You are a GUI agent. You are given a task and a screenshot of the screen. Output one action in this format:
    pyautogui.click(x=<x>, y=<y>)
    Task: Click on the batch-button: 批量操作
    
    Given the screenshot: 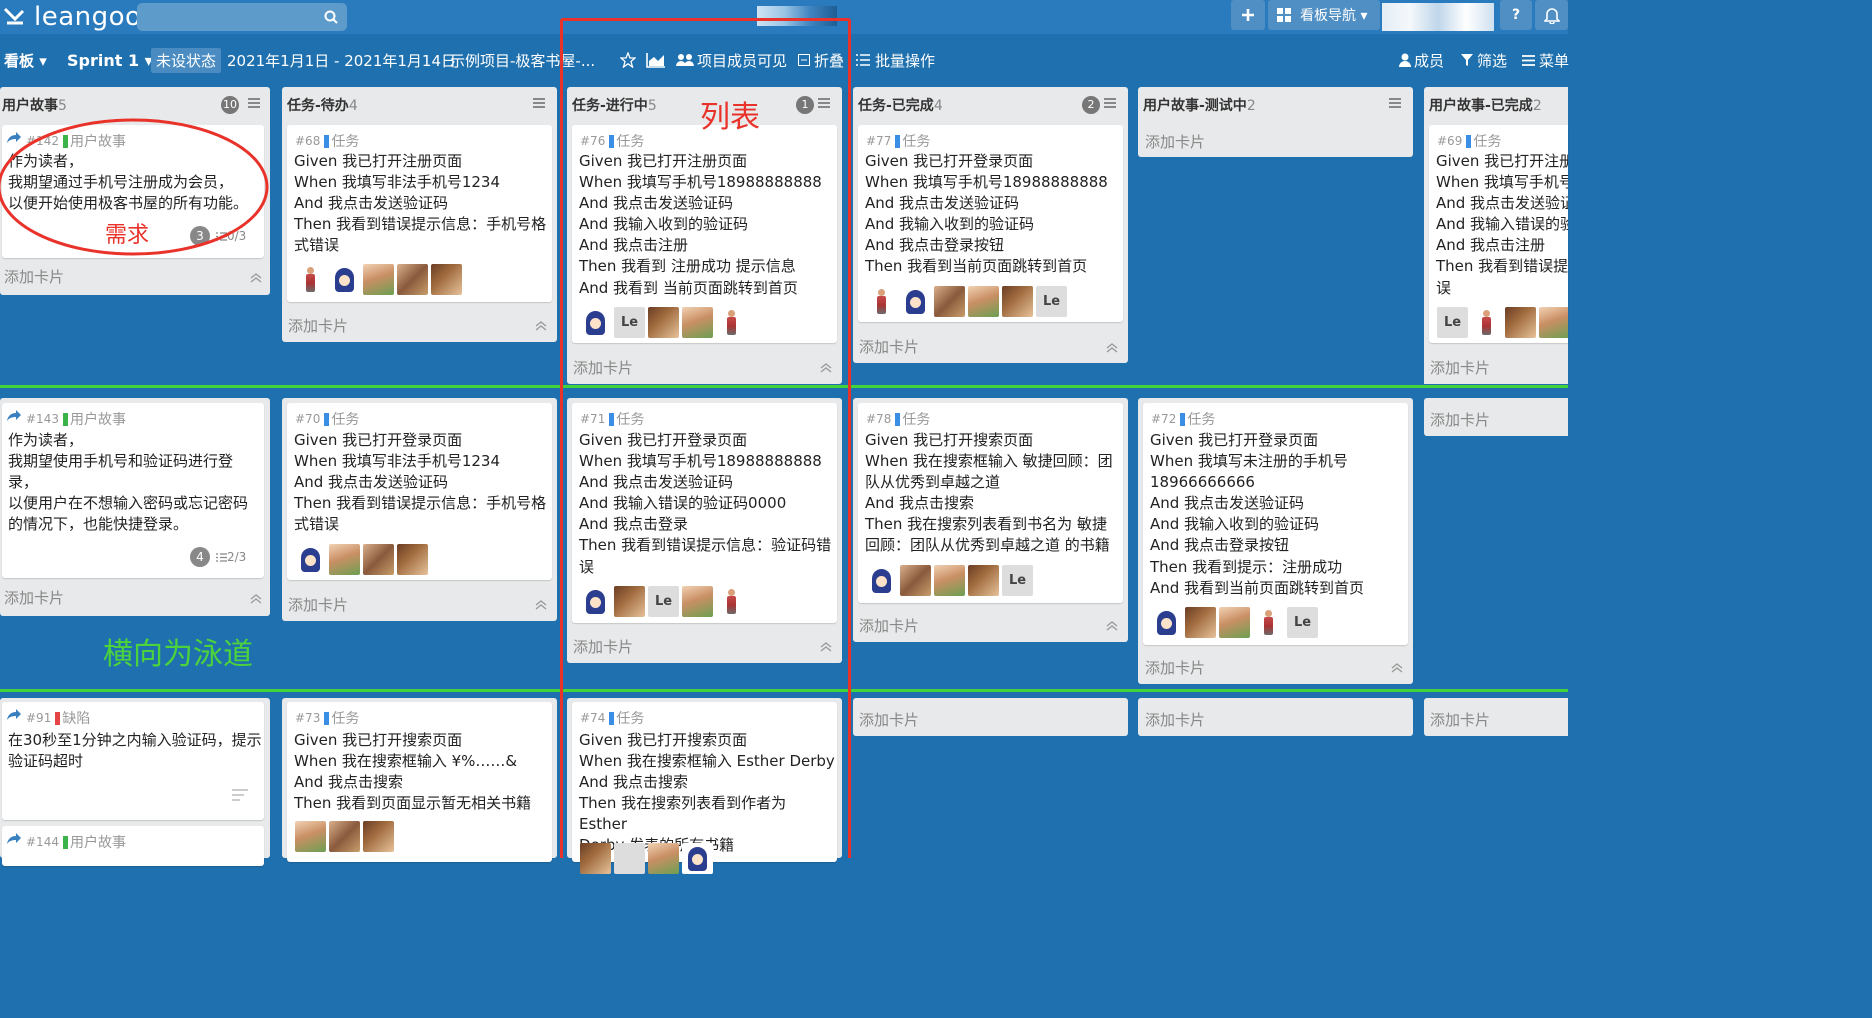 What is the action you would take?
    pyautogui.click(x=895, y=60)
    